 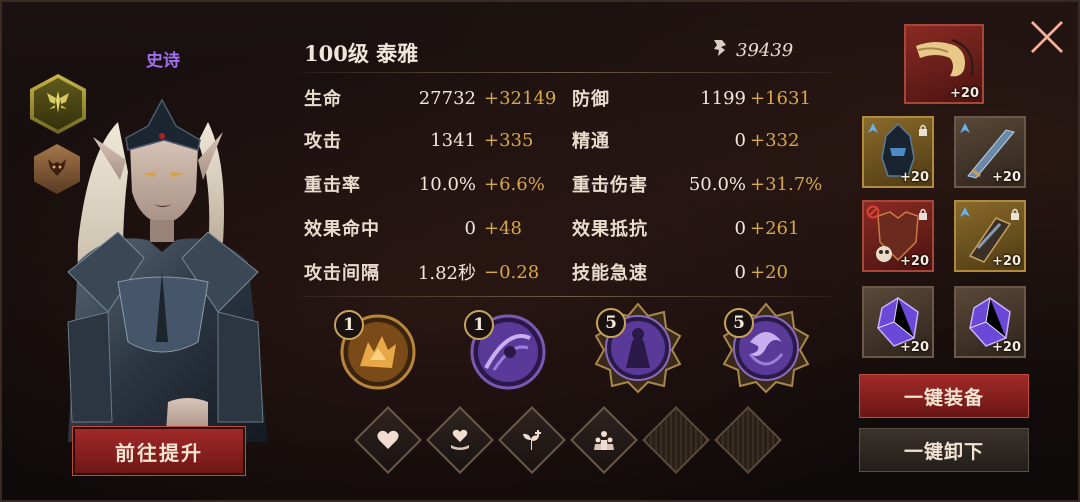 What do you see at coordinates (780, 98) in the screenshot?
I see `stat-bonus: +1631` at bounding box center [780, 98].